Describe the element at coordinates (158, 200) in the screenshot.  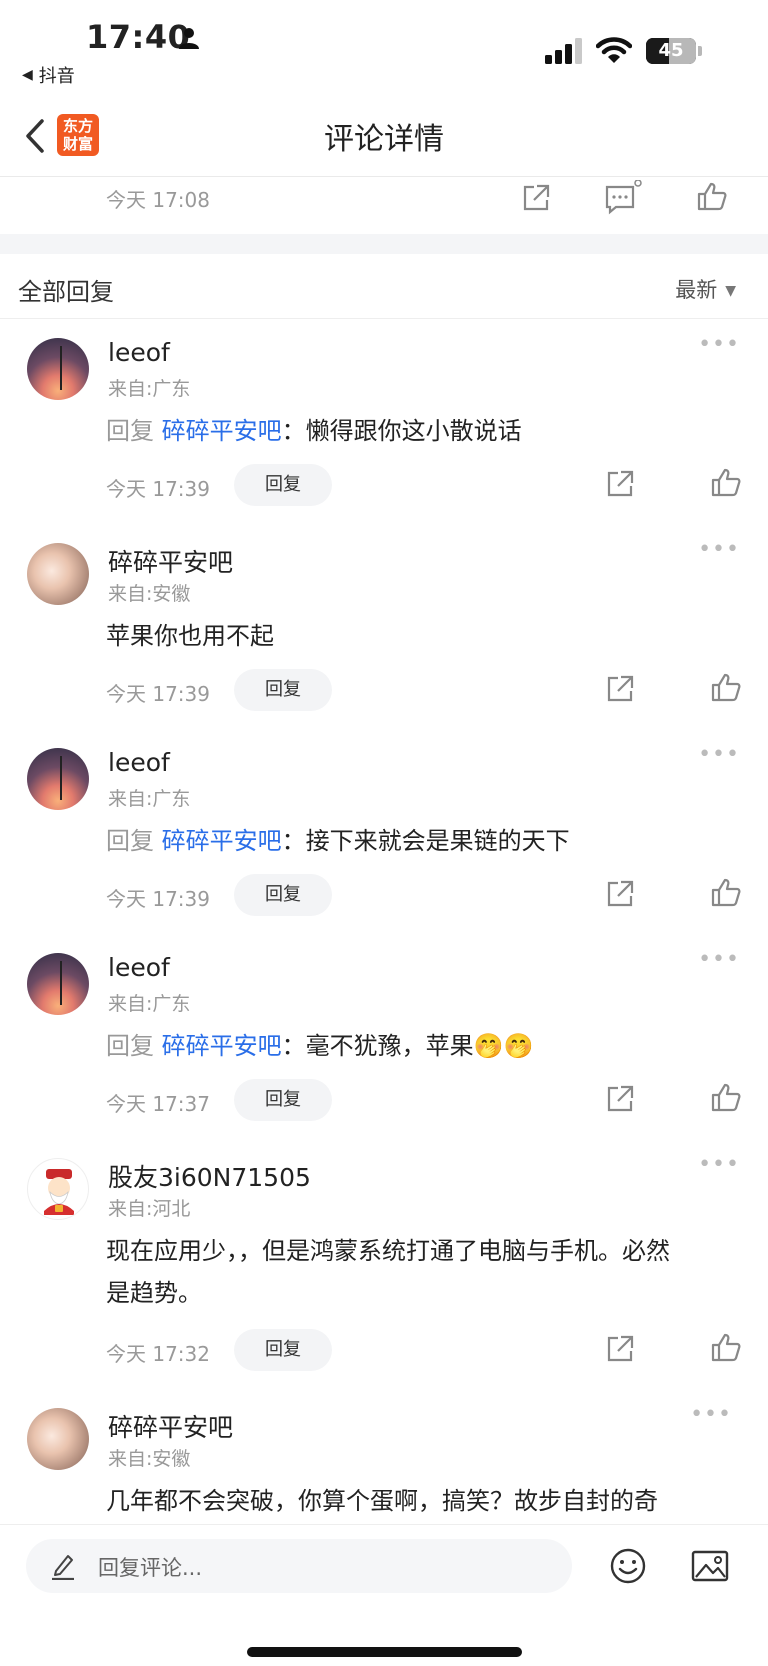
I see `parent-comment-time: 今天 17:08` at that location.